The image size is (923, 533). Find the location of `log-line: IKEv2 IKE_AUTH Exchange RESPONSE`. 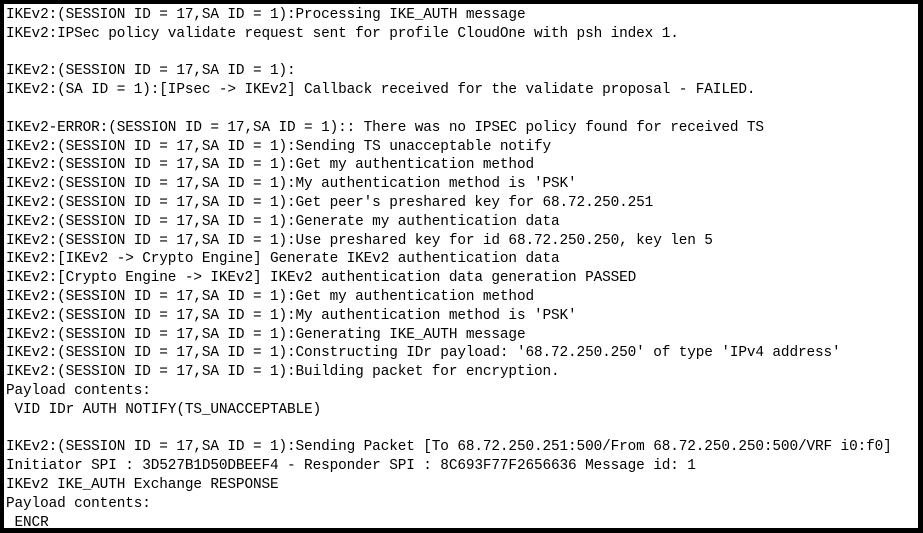

log-line: IKEv2 IKE_AUTH Exchange RESPONSE is located at coordinates (142, 484).